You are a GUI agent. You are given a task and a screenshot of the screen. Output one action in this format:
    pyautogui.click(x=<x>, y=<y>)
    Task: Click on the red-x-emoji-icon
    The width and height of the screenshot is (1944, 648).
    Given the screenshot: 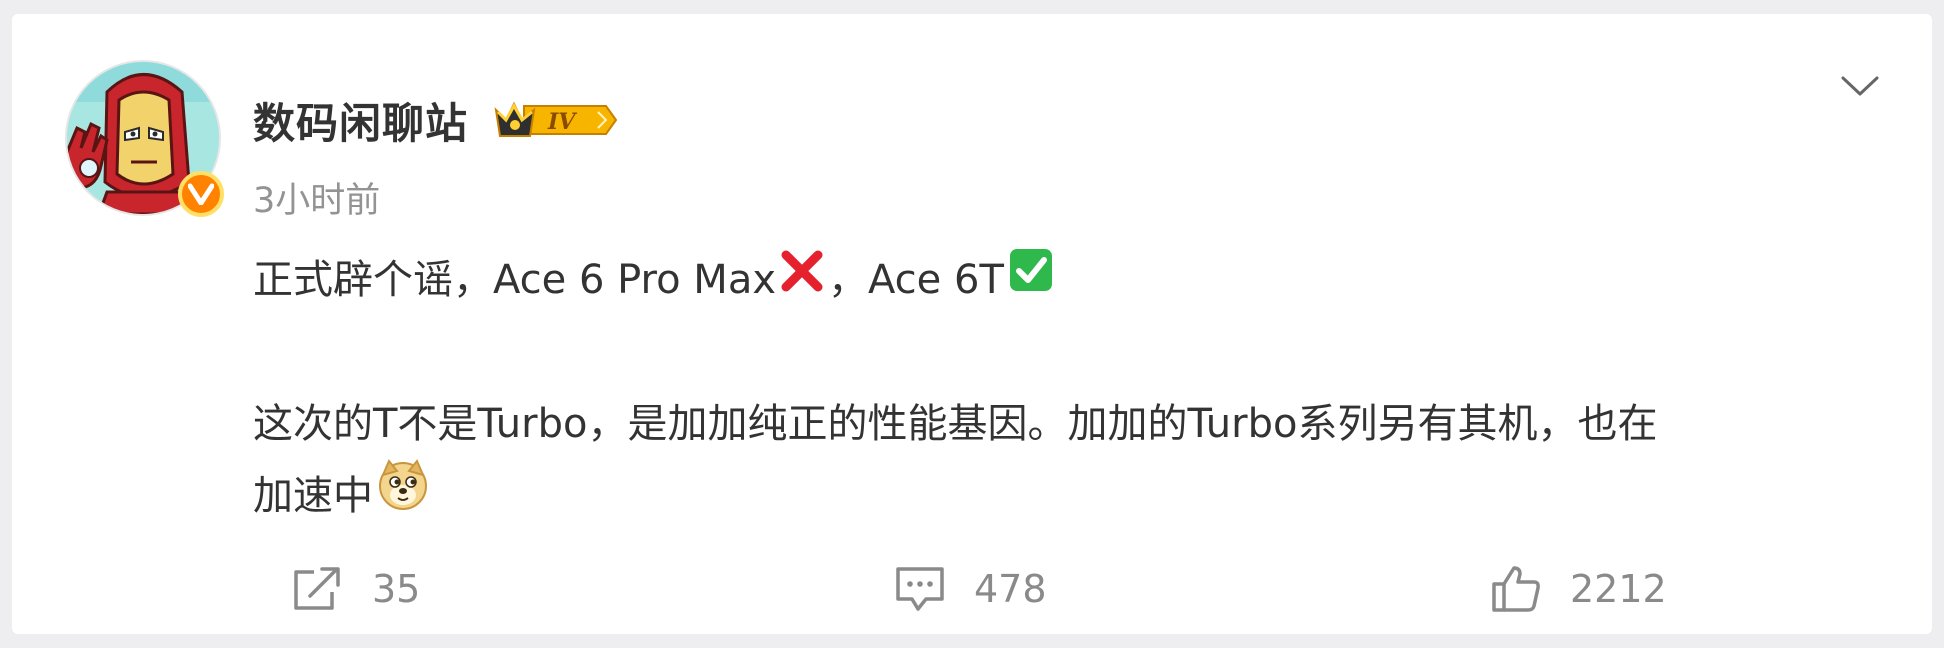 What is the action you would take?
    pyautogui.click(x=802, y=280)
    